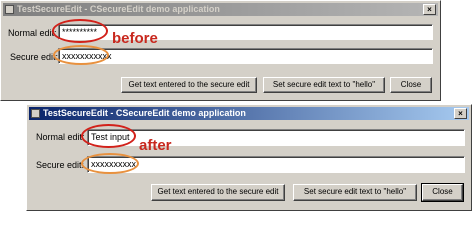 The image size is (474, 240). I want to click on before-secure-edit-highlight, so click(81, 55).